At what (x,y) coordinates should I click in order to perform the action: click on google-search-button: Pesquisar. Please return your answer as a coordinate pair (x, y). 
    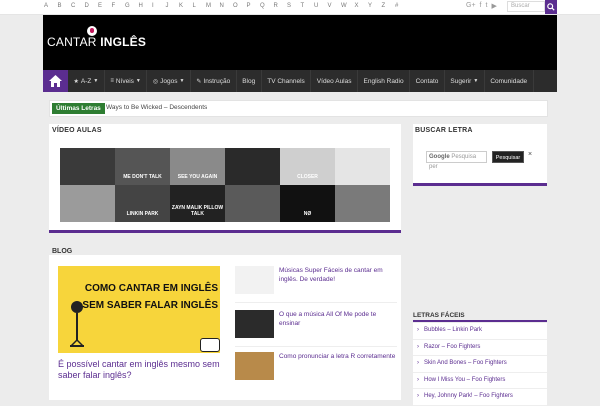
    Looking at the image, I should click on (508, 157).